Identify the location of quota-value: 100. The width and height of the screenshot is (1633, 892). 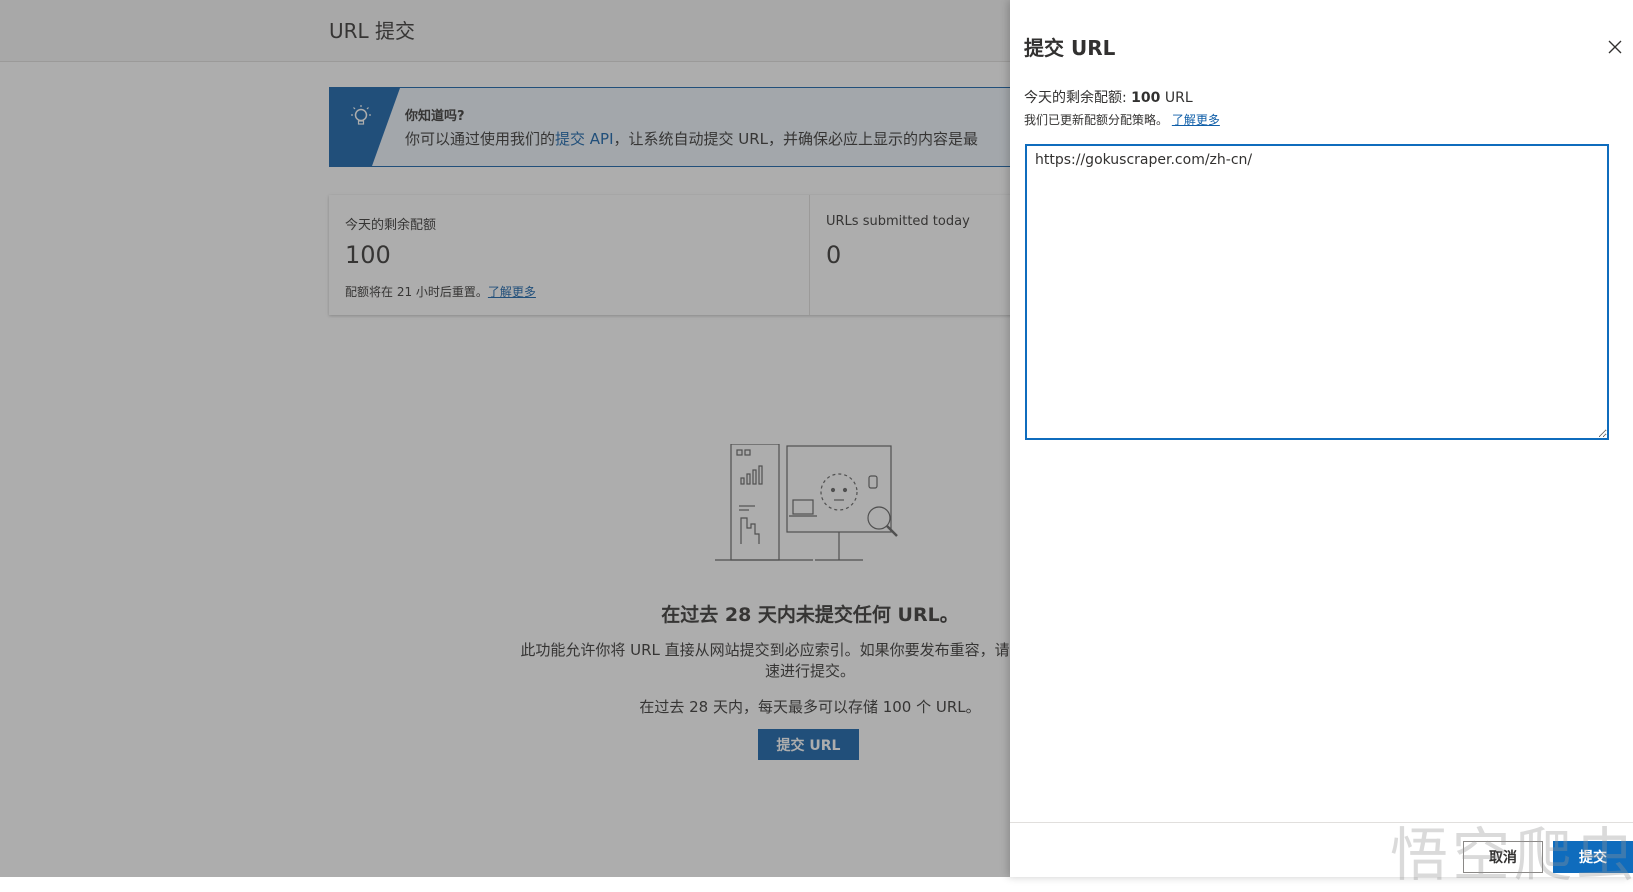
(1146, 98).